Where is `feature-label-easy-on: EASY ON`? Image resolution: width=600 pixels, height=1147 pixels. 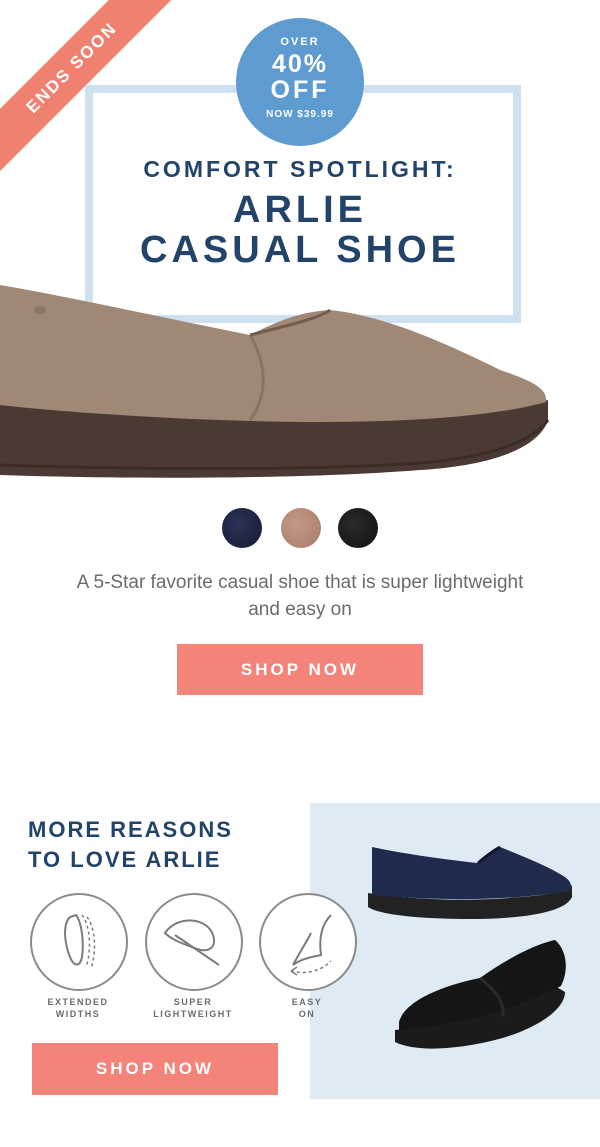 feature-label-easy-on: EASY ON is located at coordinates (307, 1008).